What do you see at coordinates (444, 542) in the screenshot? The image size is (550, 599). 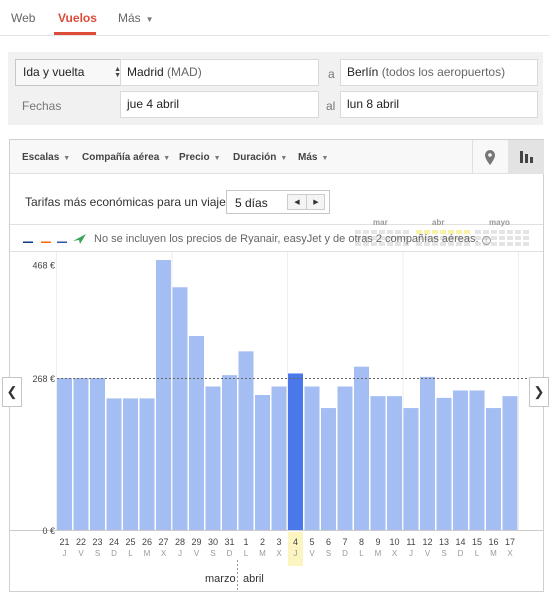 I see `x-tick-label: 13` at bounding box center [444, 542].